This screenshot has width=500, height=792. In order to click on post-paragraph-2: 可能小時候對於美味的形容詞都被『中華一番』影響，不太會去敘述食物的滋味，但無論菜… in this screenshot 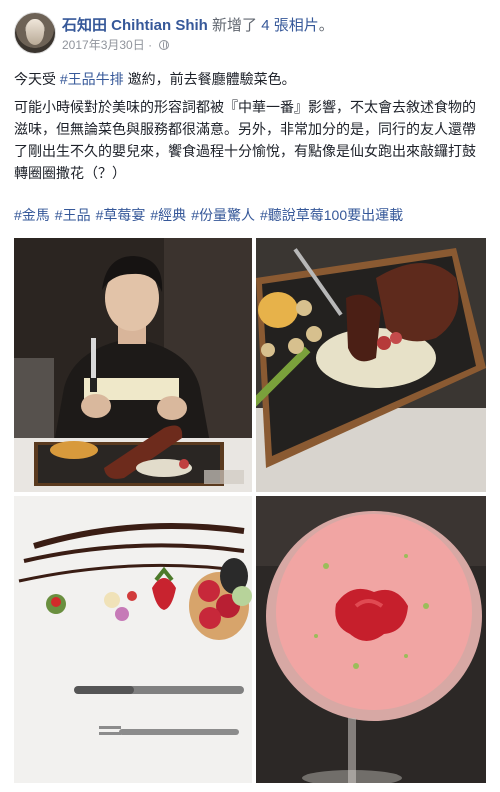, I will do `click(245, 140)`.